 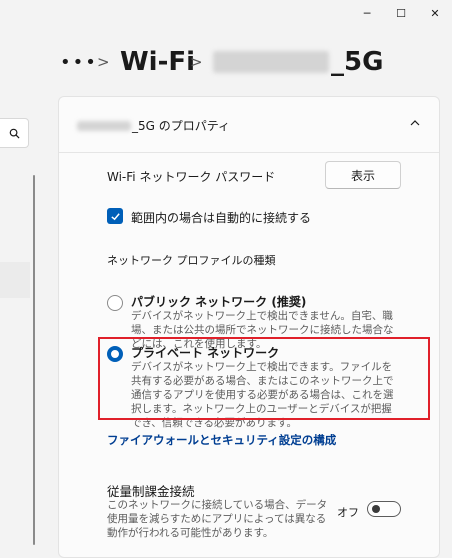 What do you see at coordinates (348, 512) in the screenshot?
I see `metered-connection-state: オフ` at bounding box center [348, 512].